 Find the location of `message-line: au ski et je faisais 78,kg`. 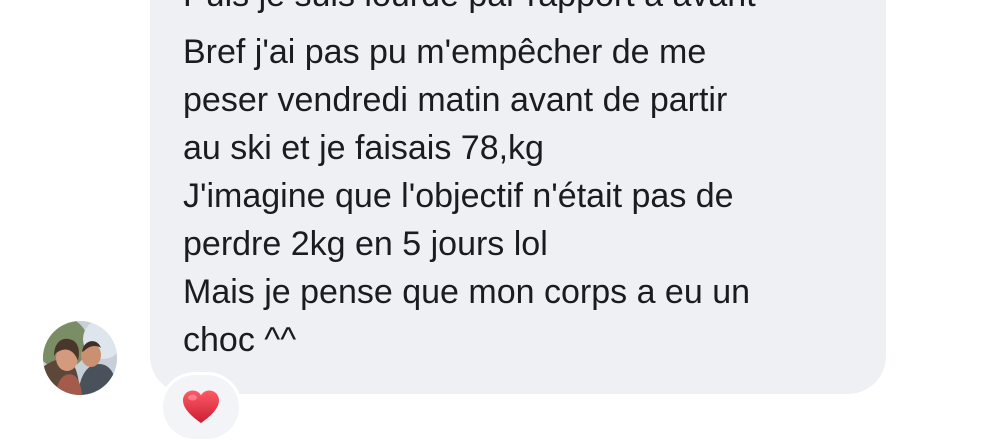

message-line: au ski et je faisais 78,kg is located at coordinates (363, 148).